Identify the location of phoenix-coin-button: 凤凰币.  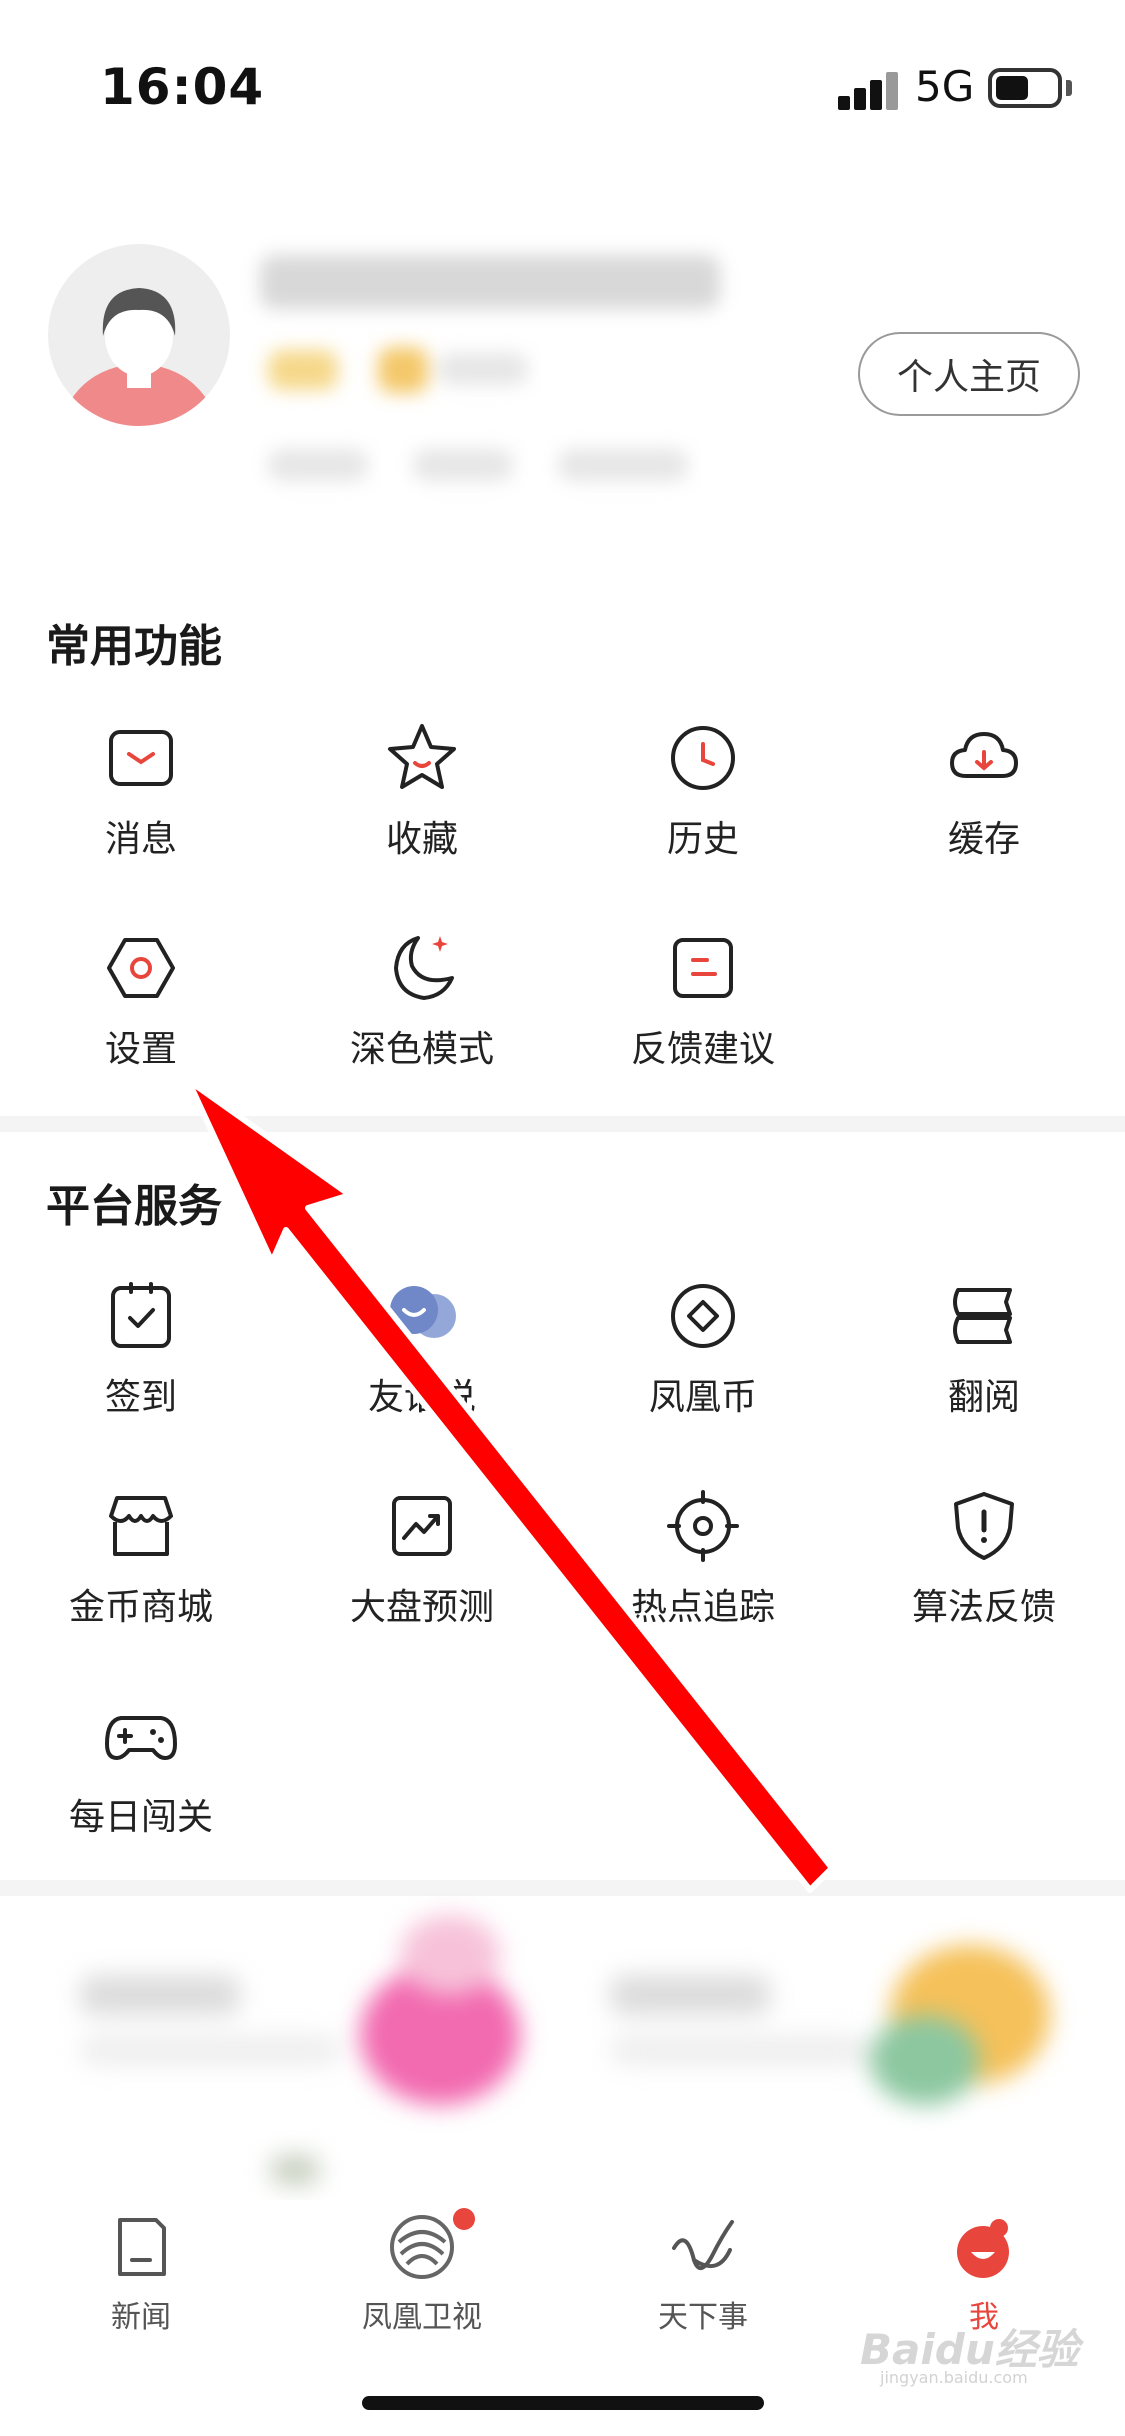
(703, 1376).